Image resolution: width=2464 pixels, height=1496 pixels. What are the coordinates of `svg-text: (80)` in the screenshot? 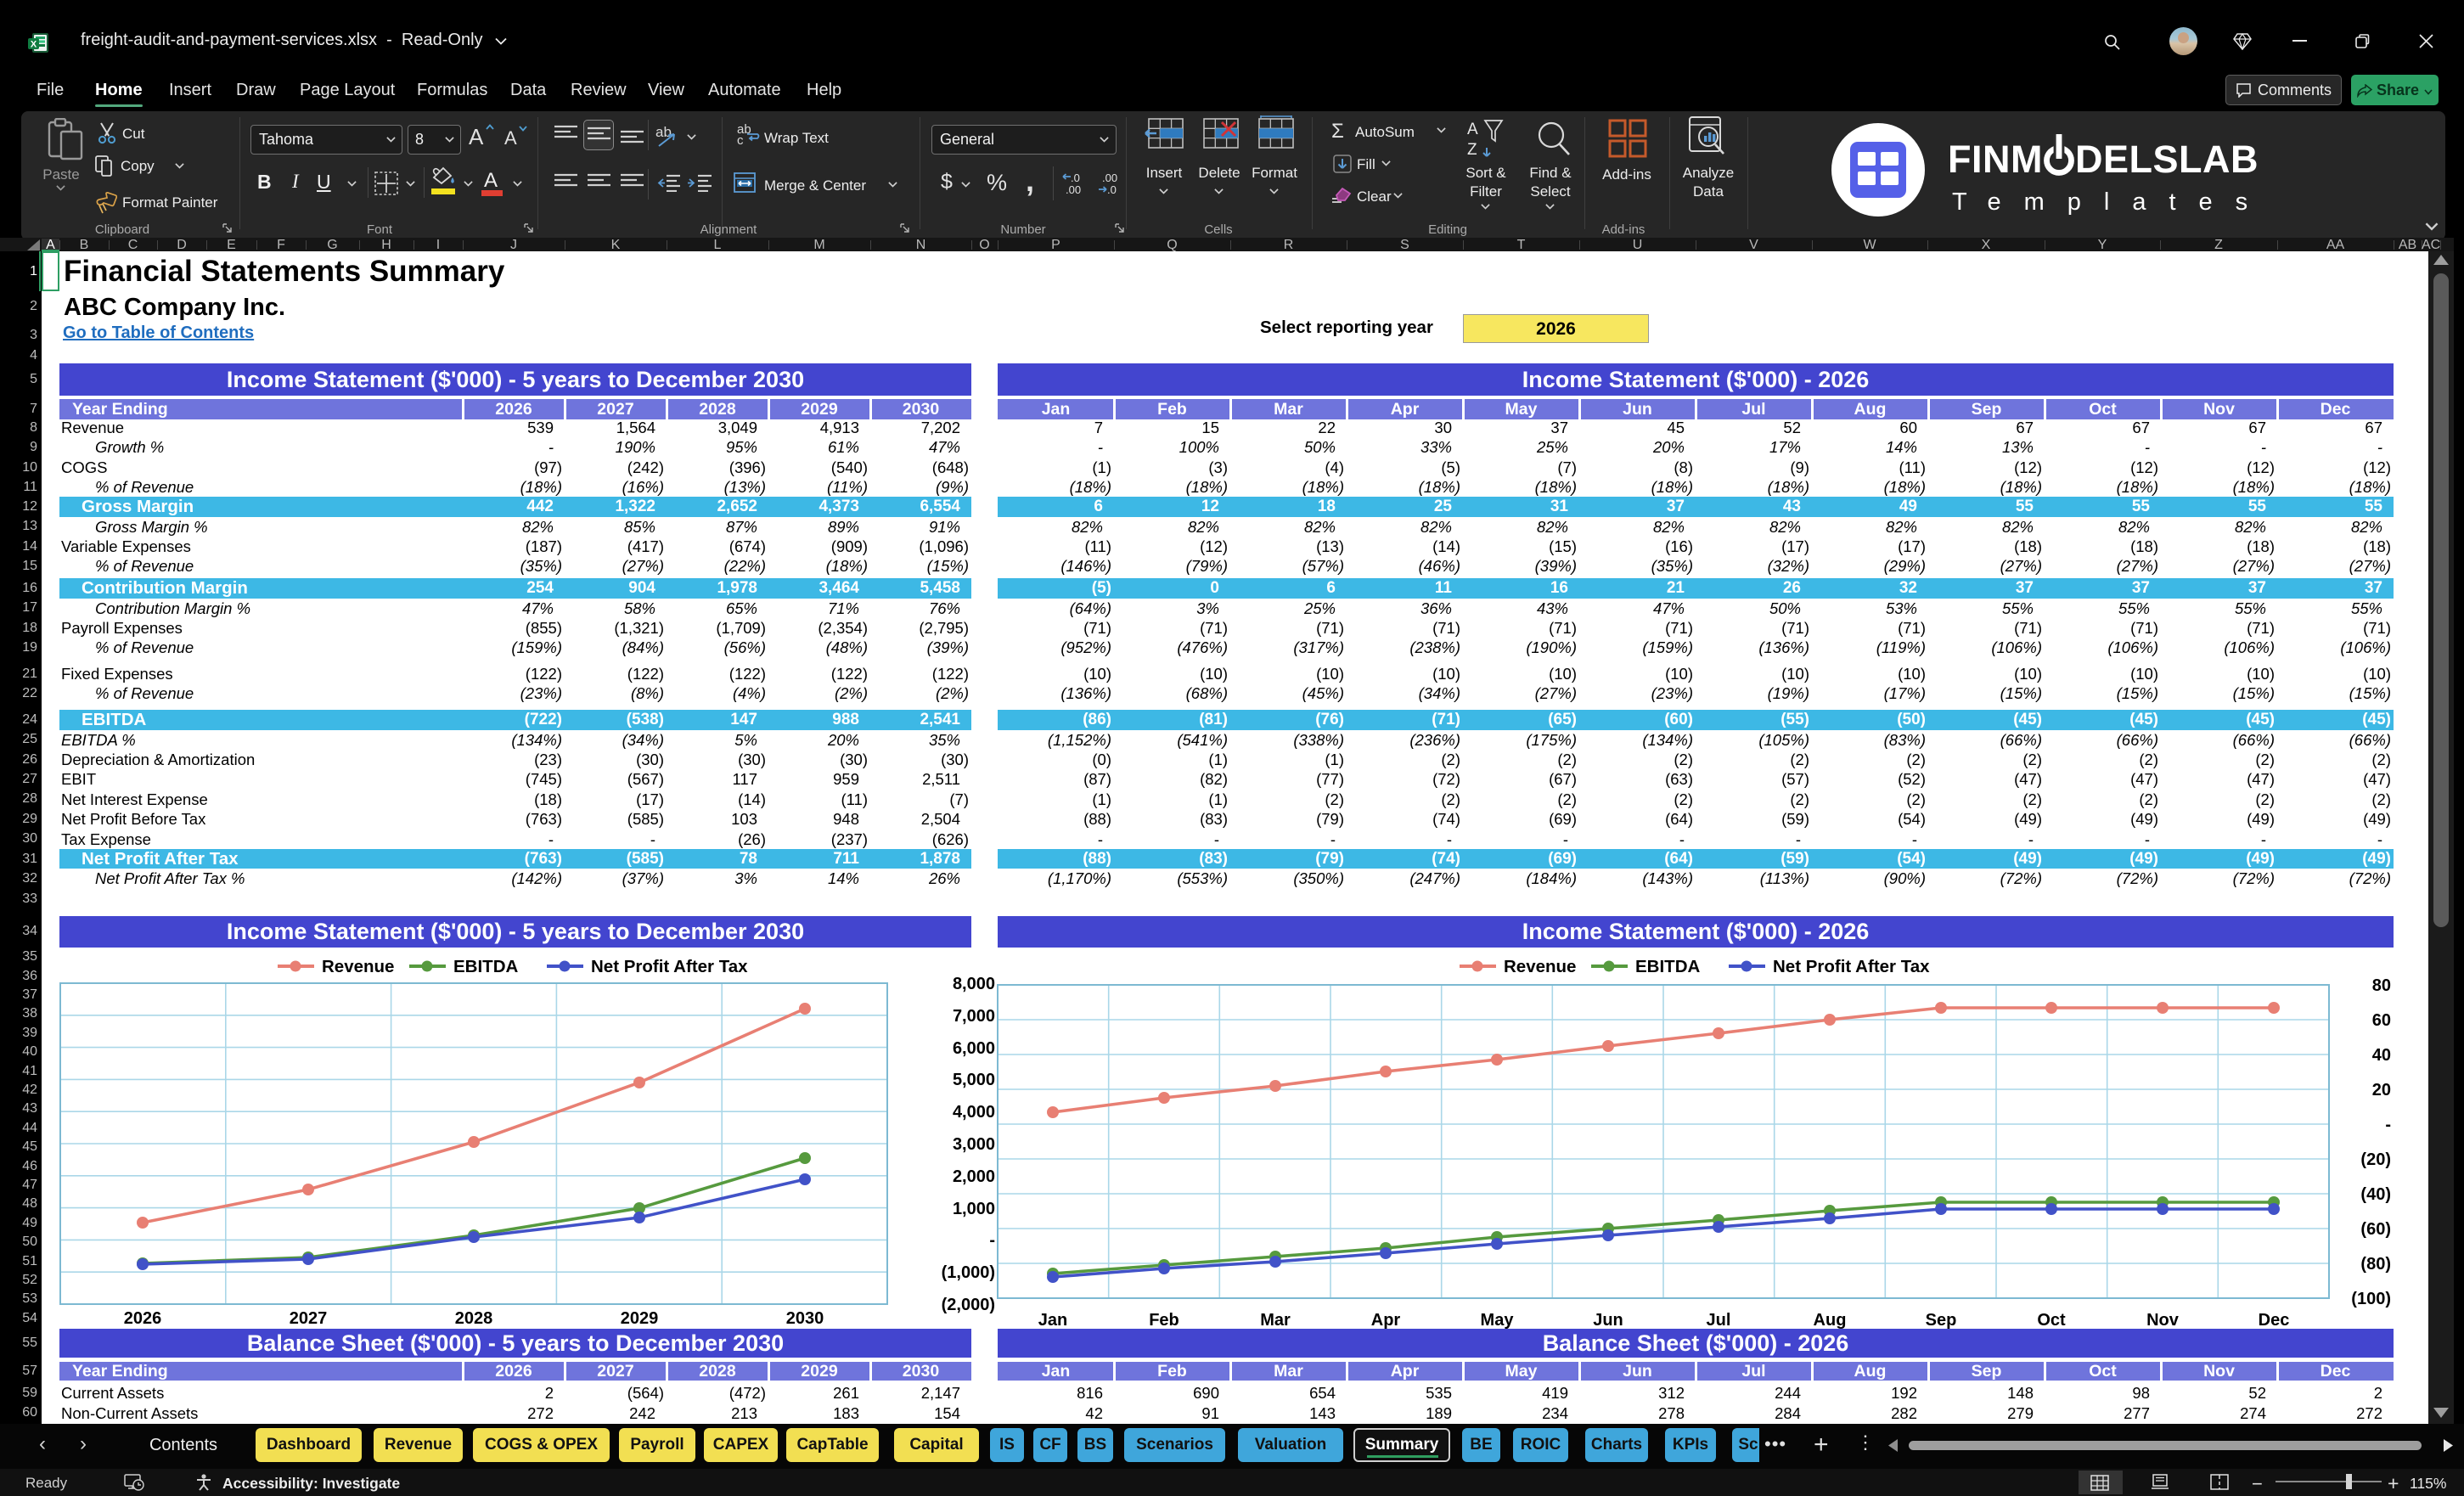 It's located at (2375, 1264).